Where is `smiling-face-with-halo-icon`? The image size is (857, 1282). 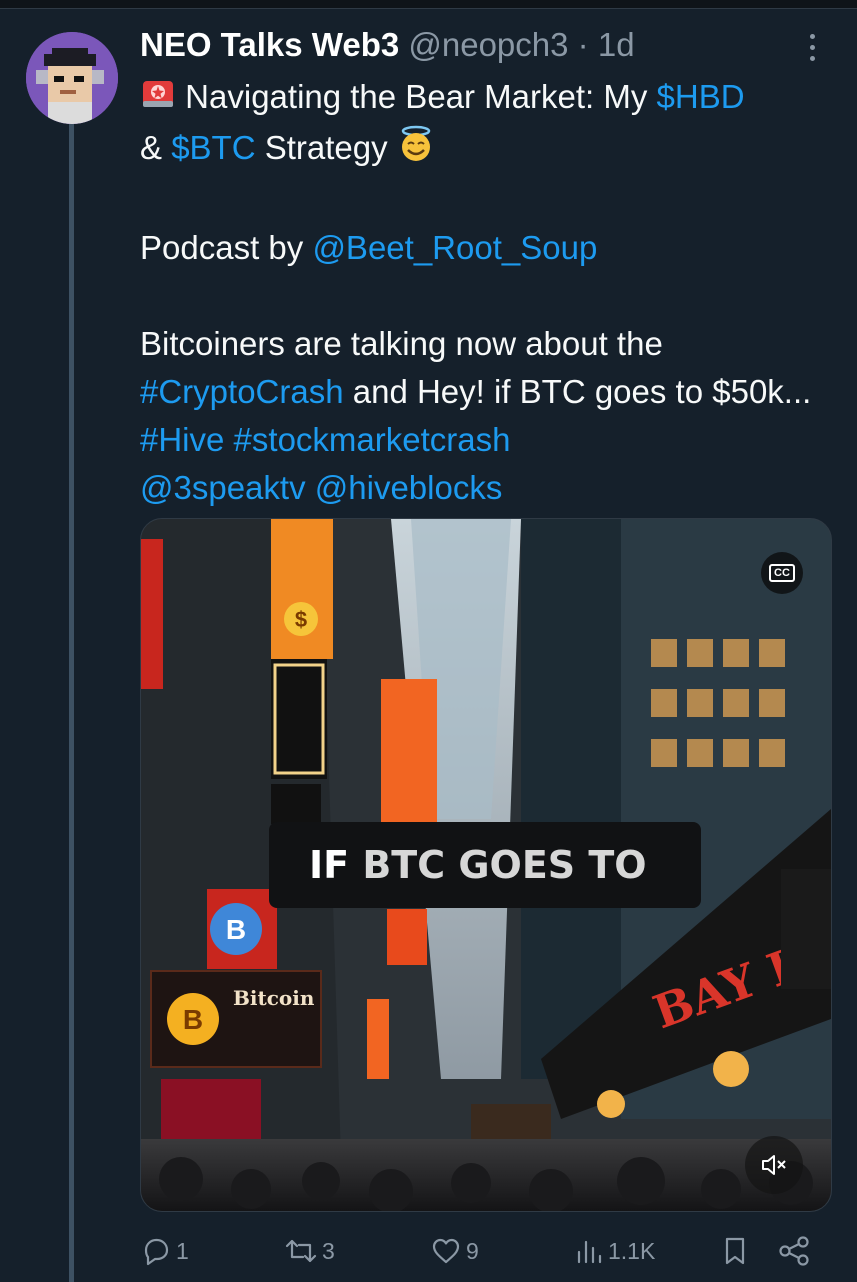 smiling-face-with-halo-icon is located at coordinates (416, 150).